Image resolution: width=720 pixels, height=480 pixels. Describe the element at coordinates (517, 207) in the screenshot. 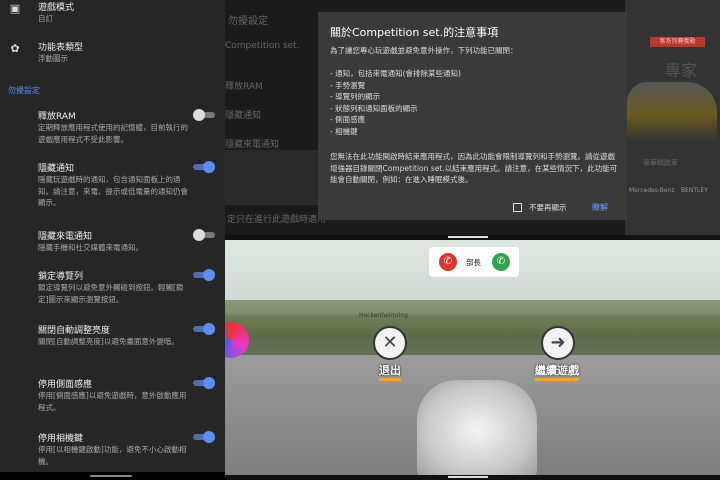

I see `dont-show-again-checkbox` at that location.